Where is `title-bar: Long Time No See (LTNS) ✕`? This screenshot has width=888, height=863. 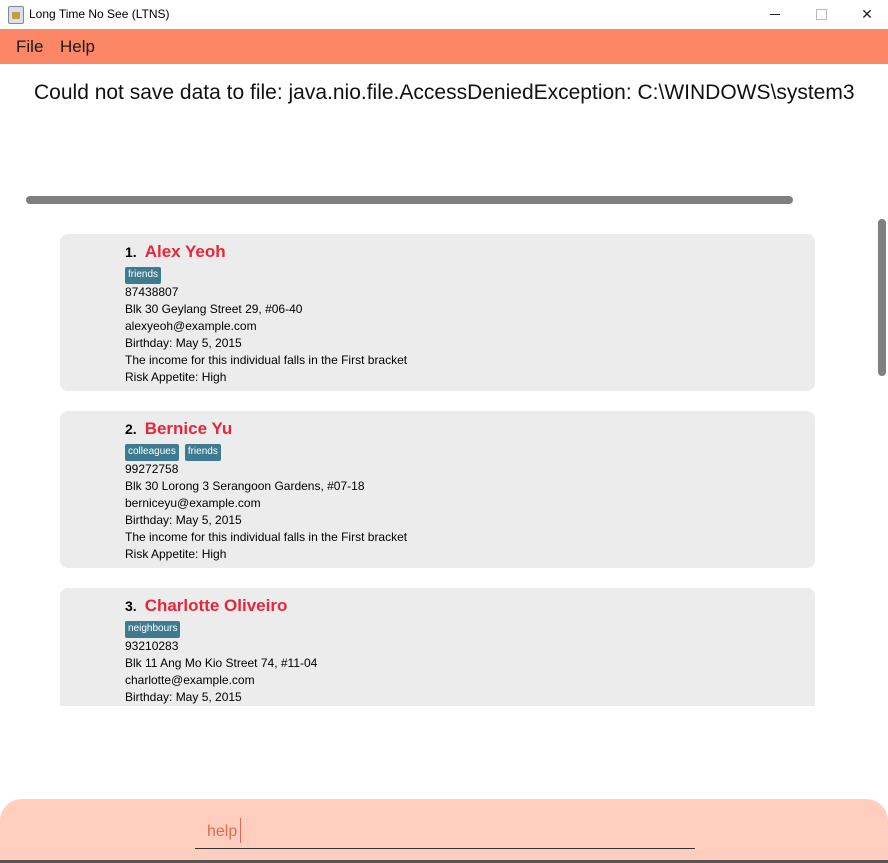 title-bar: Long Time No See (LTNS) ✕ is located at coordinates (444, 14).